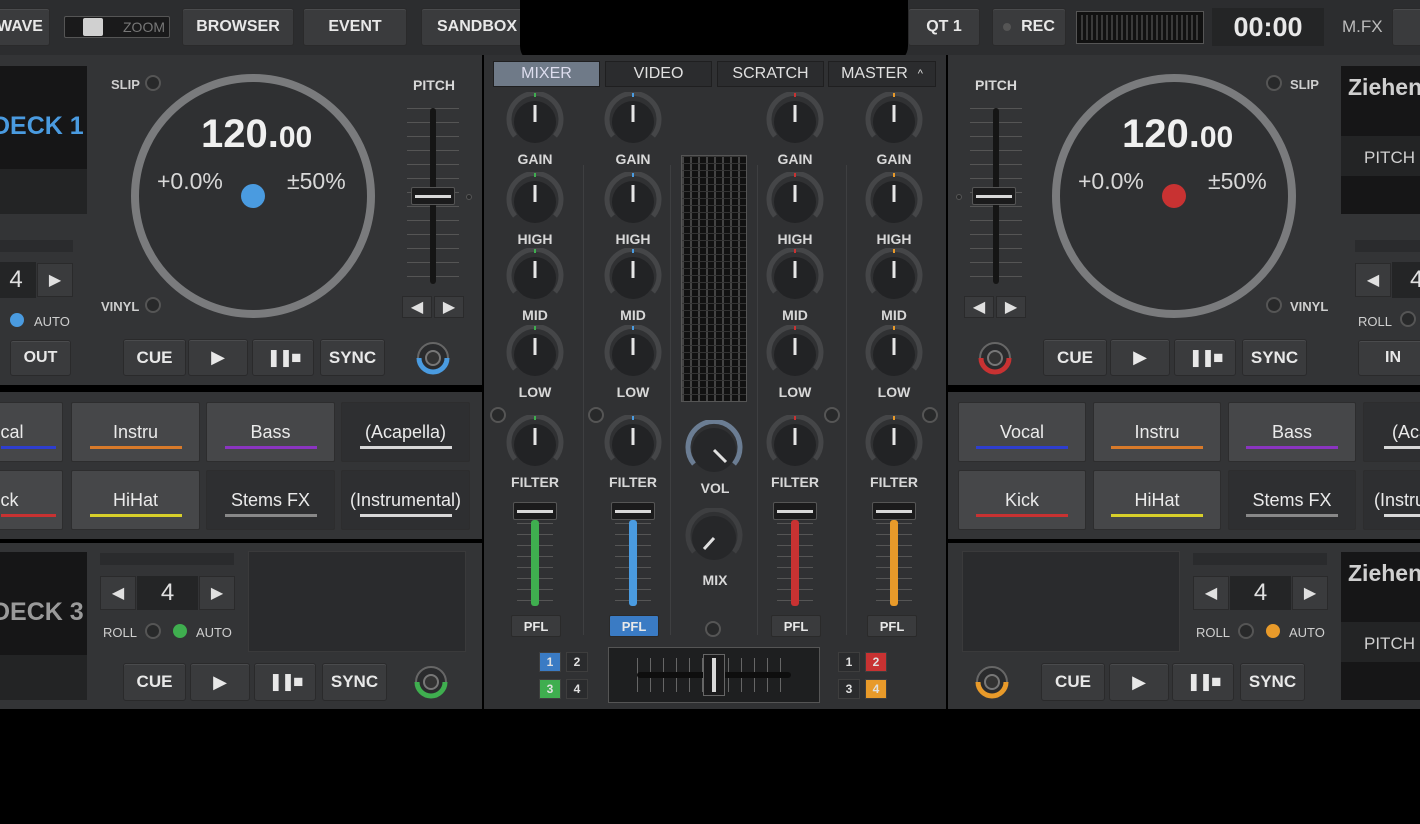 The width and height of the screenshot is (1420, 824). Describe the element at coordinates (154, 682) in the screenshot. I see `deck3-cue-button: CUE` at that location.